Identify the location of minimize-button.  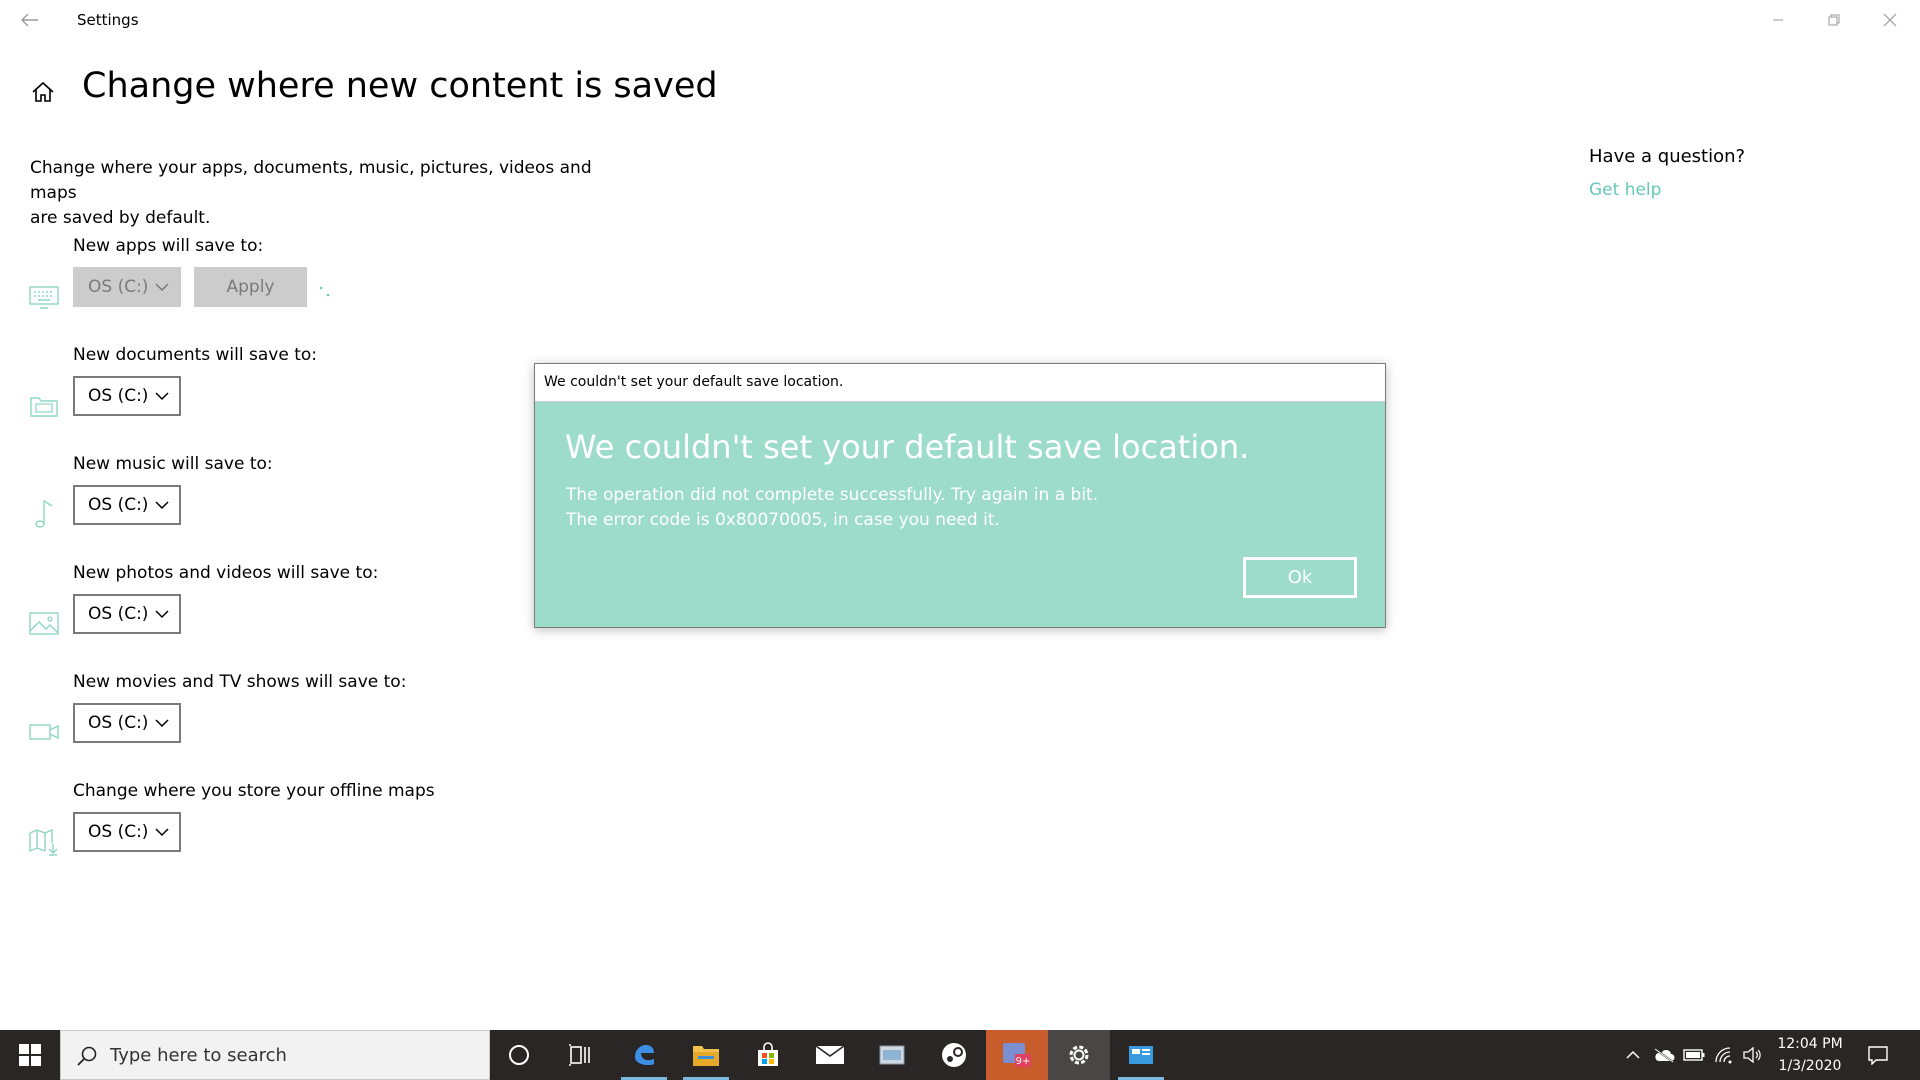
(1778, 20).